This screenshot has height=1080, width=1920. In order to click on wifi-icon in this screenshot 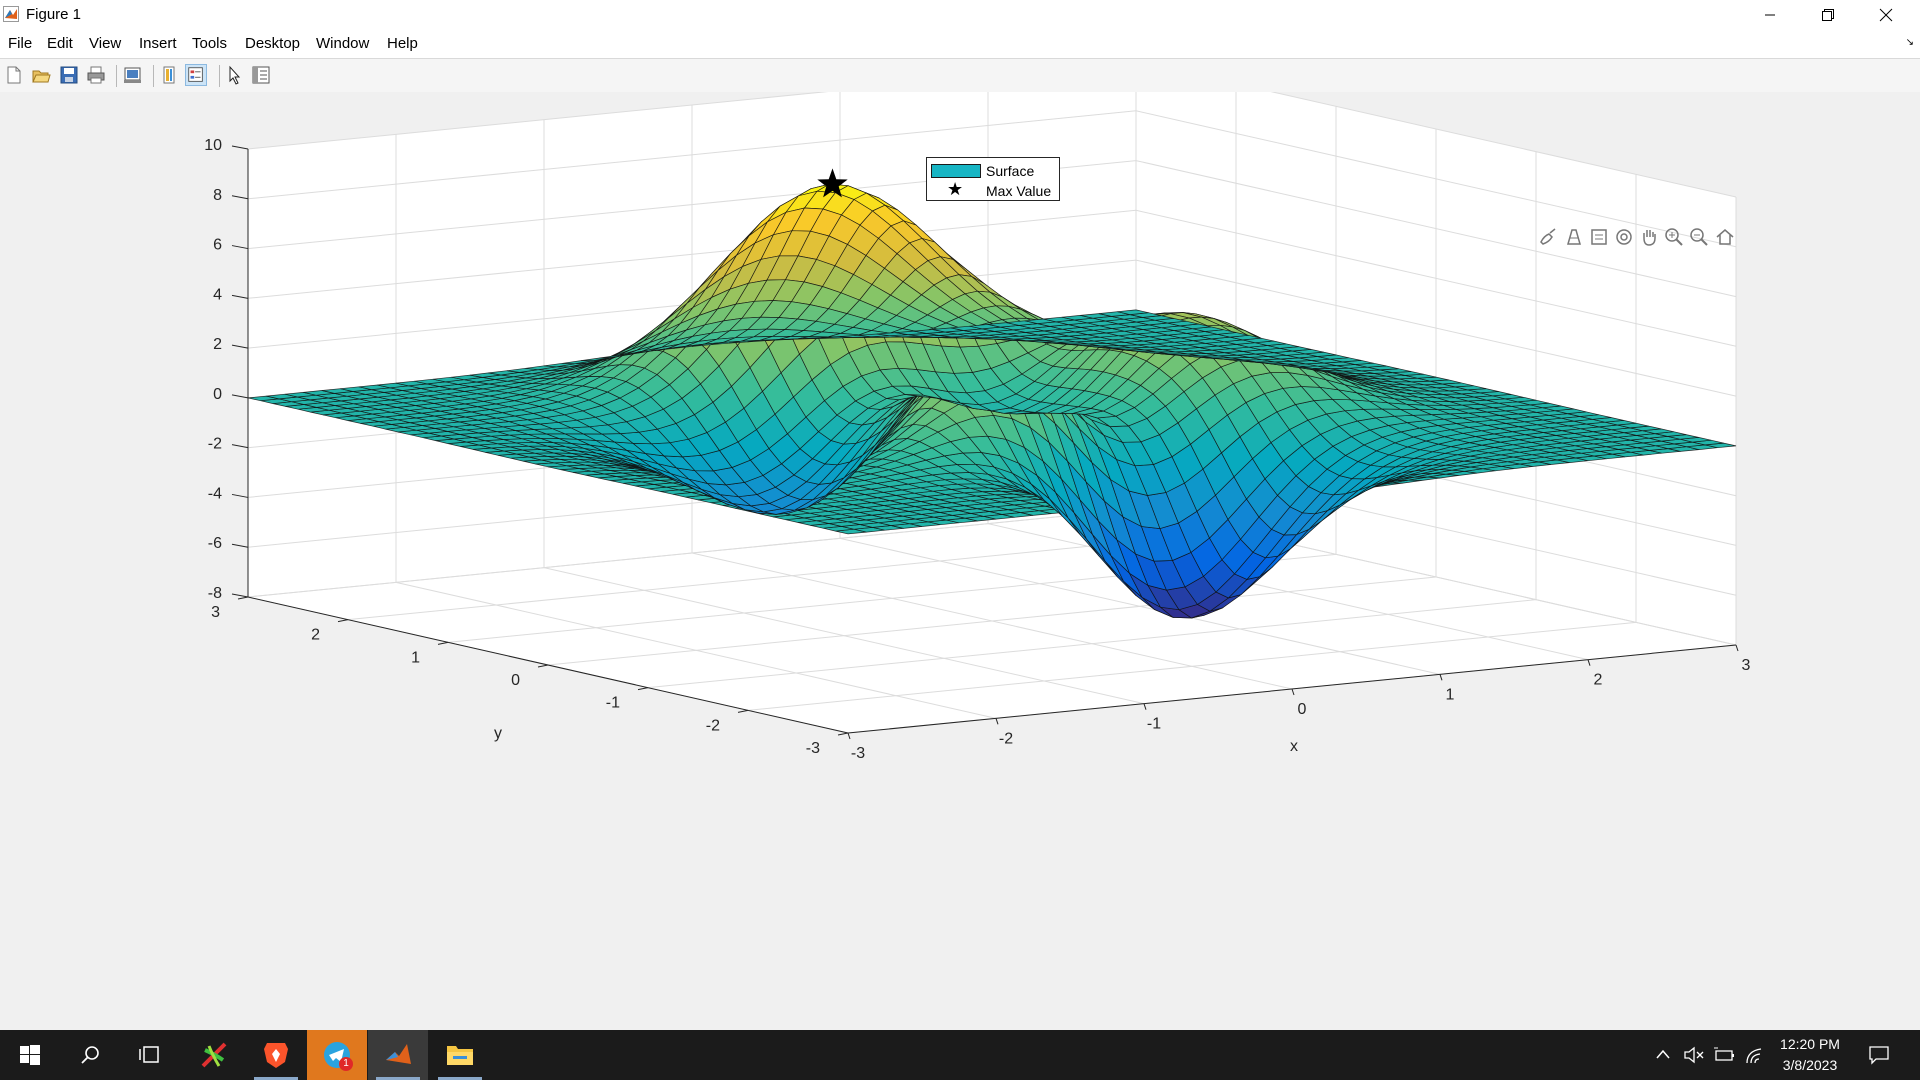, I will do `click(1755, 1055)`.